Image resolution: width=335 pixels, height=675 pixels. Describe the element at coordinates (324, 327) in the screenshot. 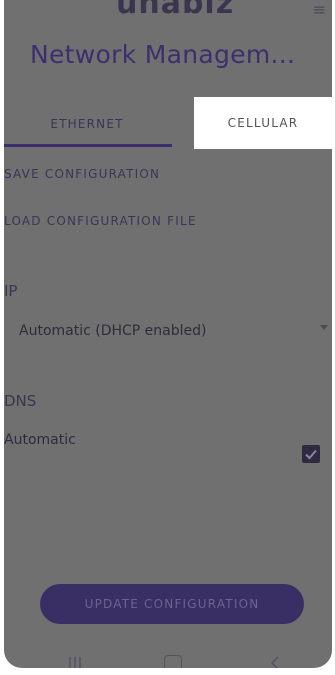

I see `caret-down-icon` at that location.